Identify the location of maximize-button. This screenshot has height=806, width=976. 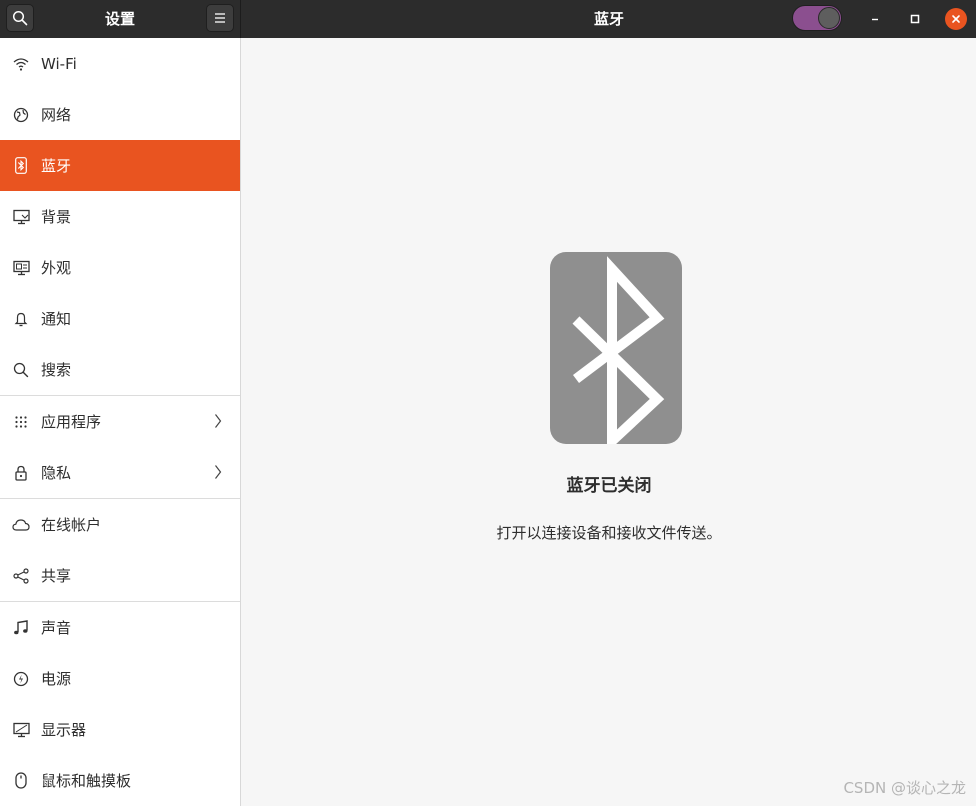
(915, 19).